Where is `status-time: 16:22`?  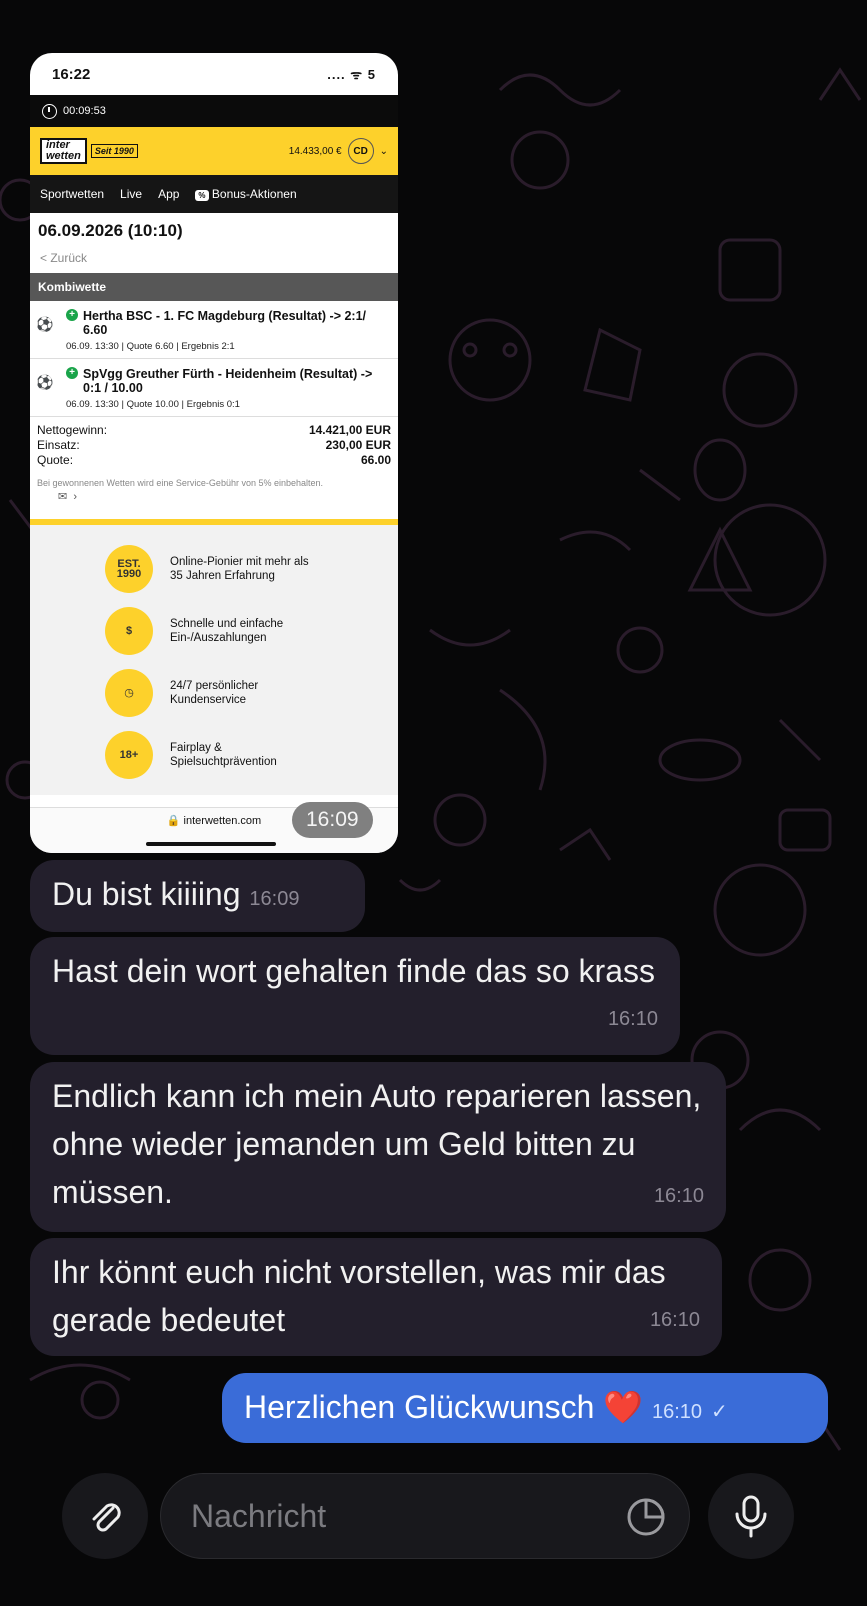
status-time: 16:22 is located at coordinates (71, 74).